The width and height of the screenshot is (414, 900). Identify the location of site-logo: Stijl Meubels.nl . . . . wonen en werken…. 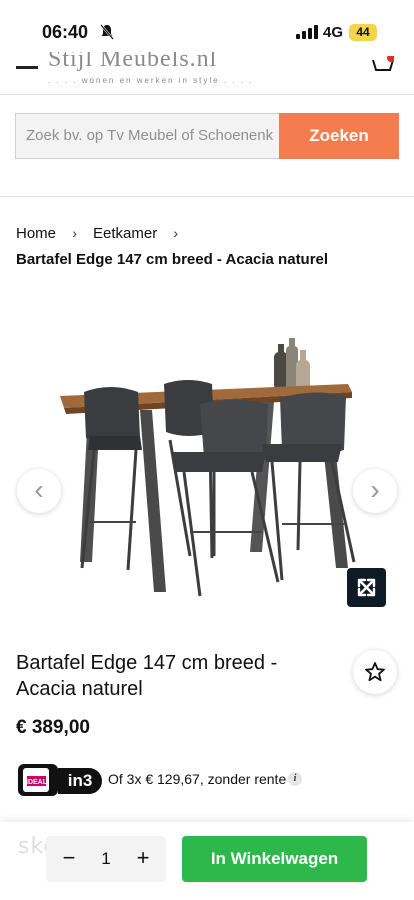
(176, 70).